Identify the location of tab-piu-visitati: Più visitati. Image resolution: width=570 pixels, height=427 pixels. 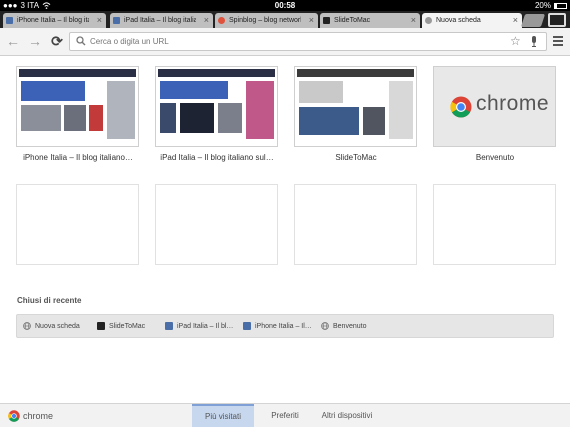
(223, 415).